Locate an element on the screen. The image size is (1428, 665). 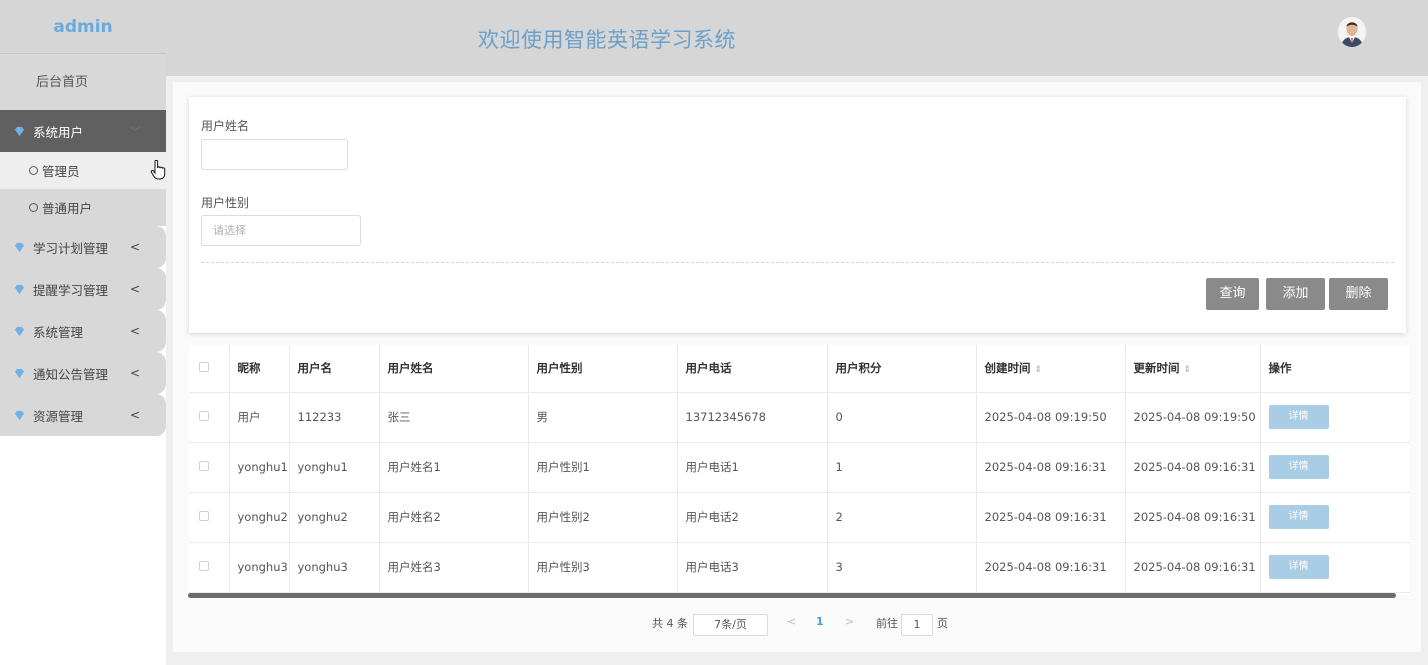
sidebar-group-label: 通知公告管理 is located at coordinates (71, 374).